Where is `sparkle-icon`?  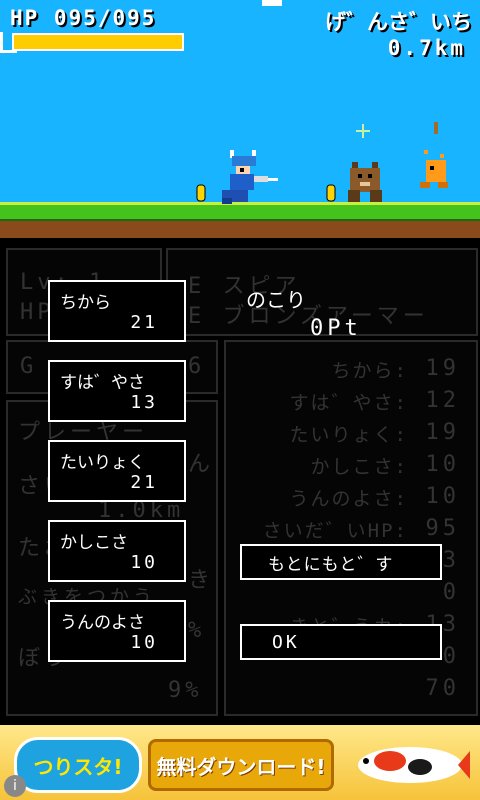
sparkle-icon is located at coordinates (363, 131).